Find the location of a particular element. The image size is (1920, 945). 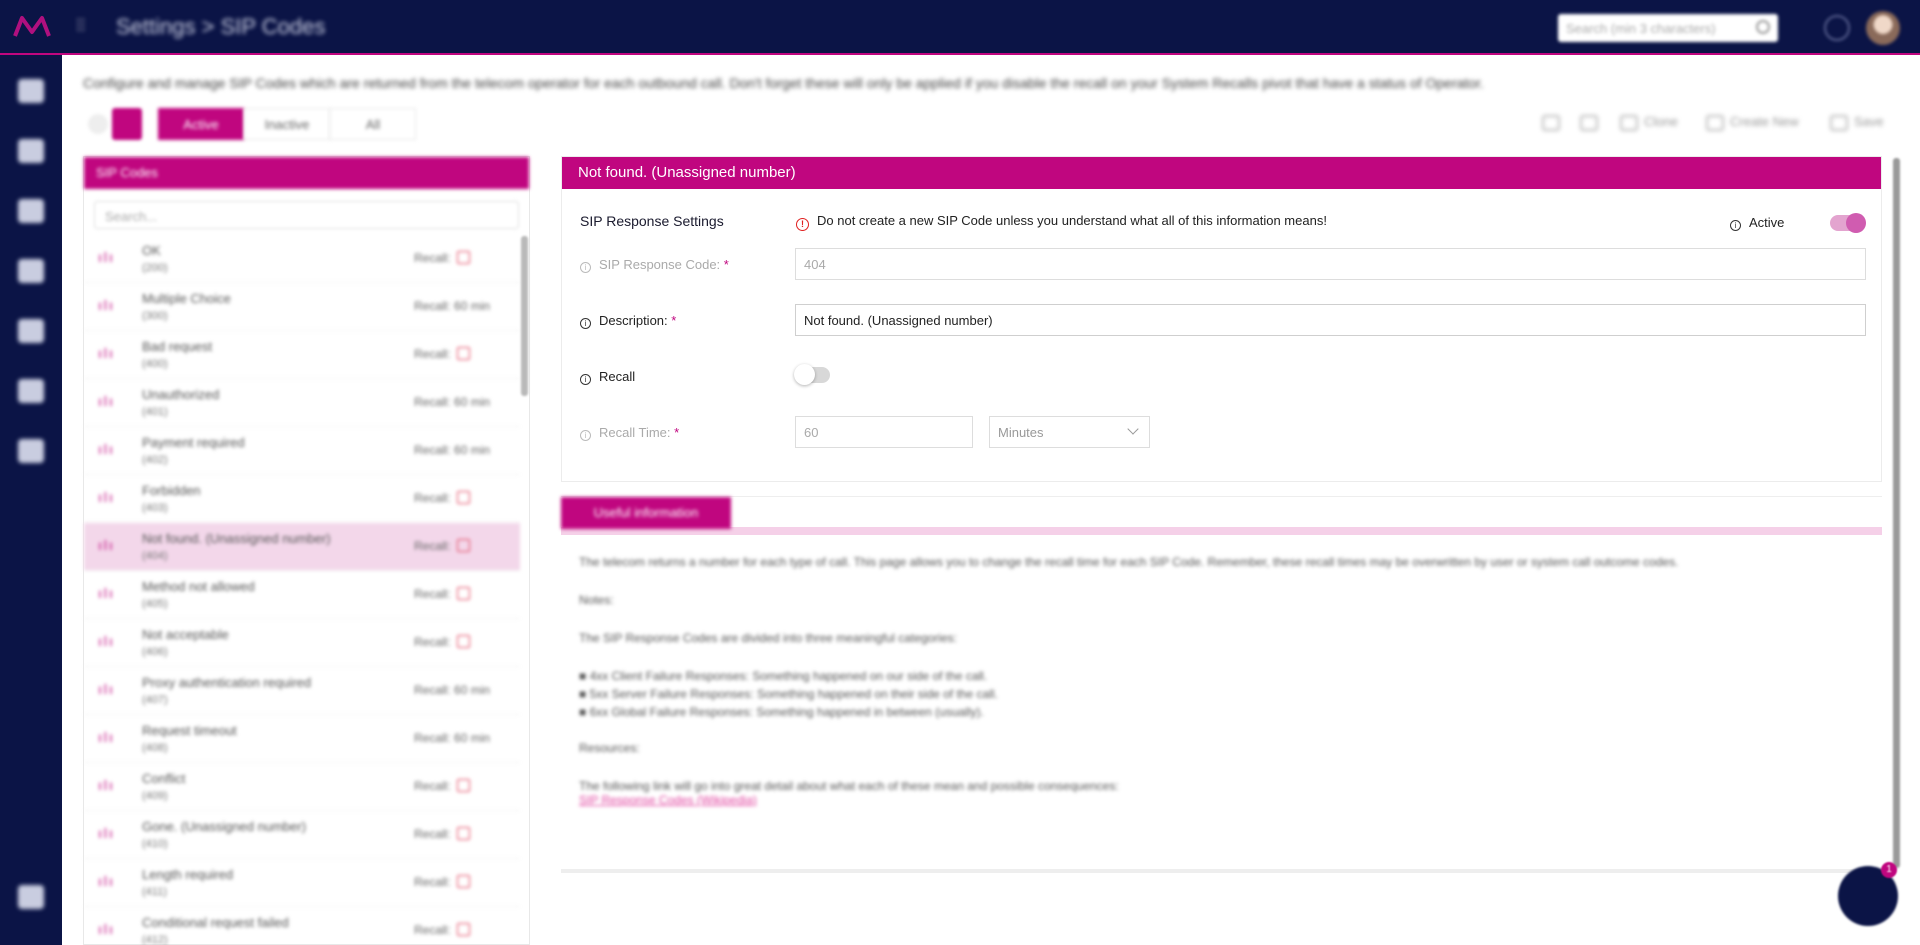

global-search-input: Search (min 3 characters) is located at coordinates (1668, 28).